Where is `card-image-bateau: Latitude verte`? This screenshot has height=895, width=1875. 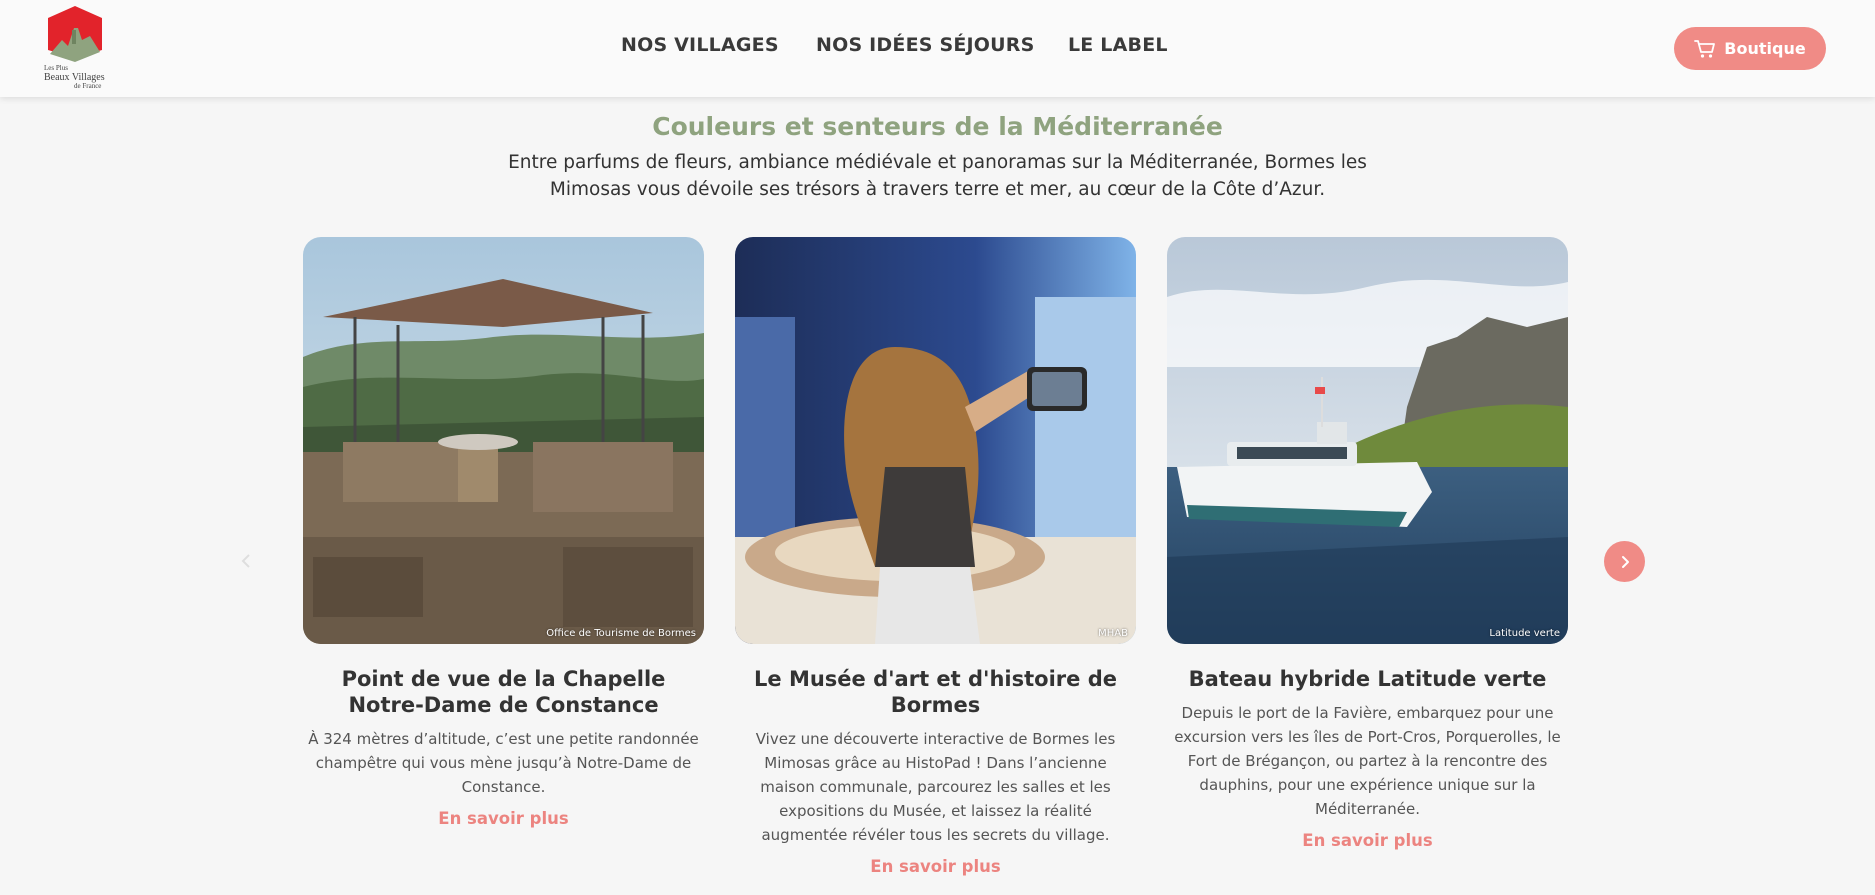 card-image-bateau: Latitude verte is located at coordinates (1367, 440).